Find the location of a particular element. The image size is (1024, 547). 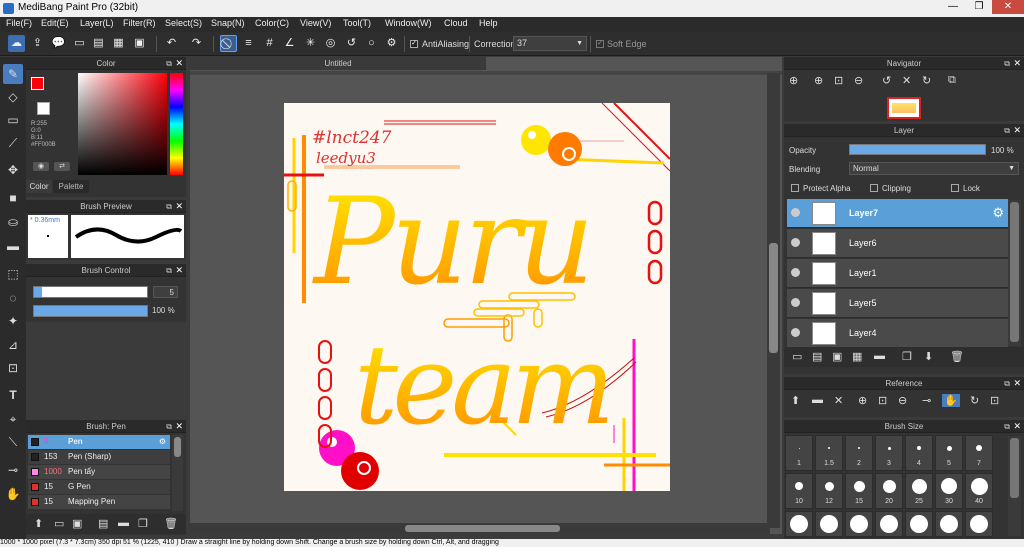

undo-icon: ↶ is located at coordinates (171, 43).